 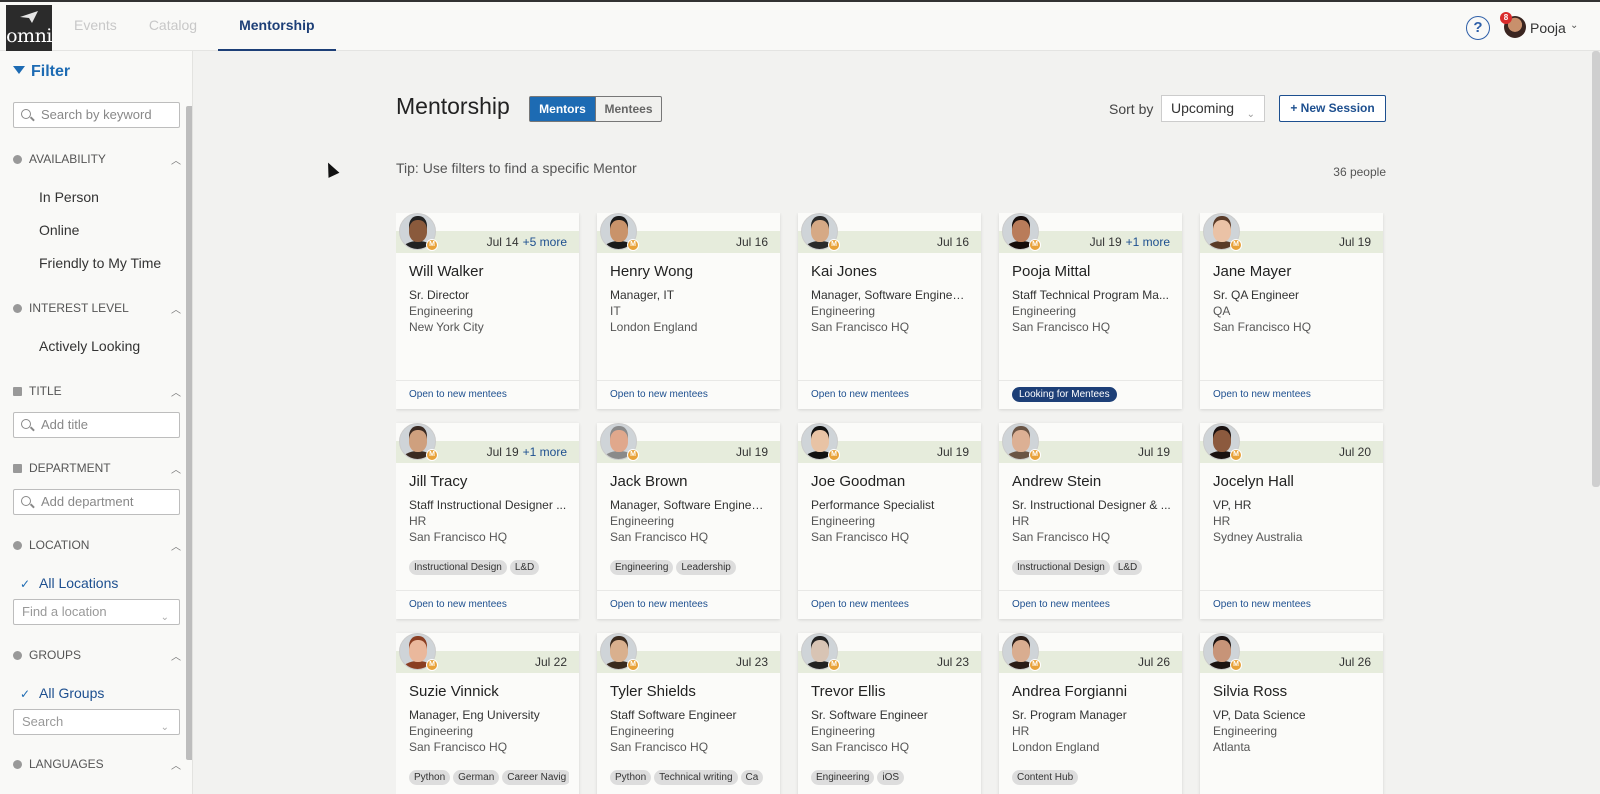 What do you see at coordinates (62, 693) in the screenshot?
I see `groups-all-groups: ✓ All Groups` at bounding box center [62, 693].